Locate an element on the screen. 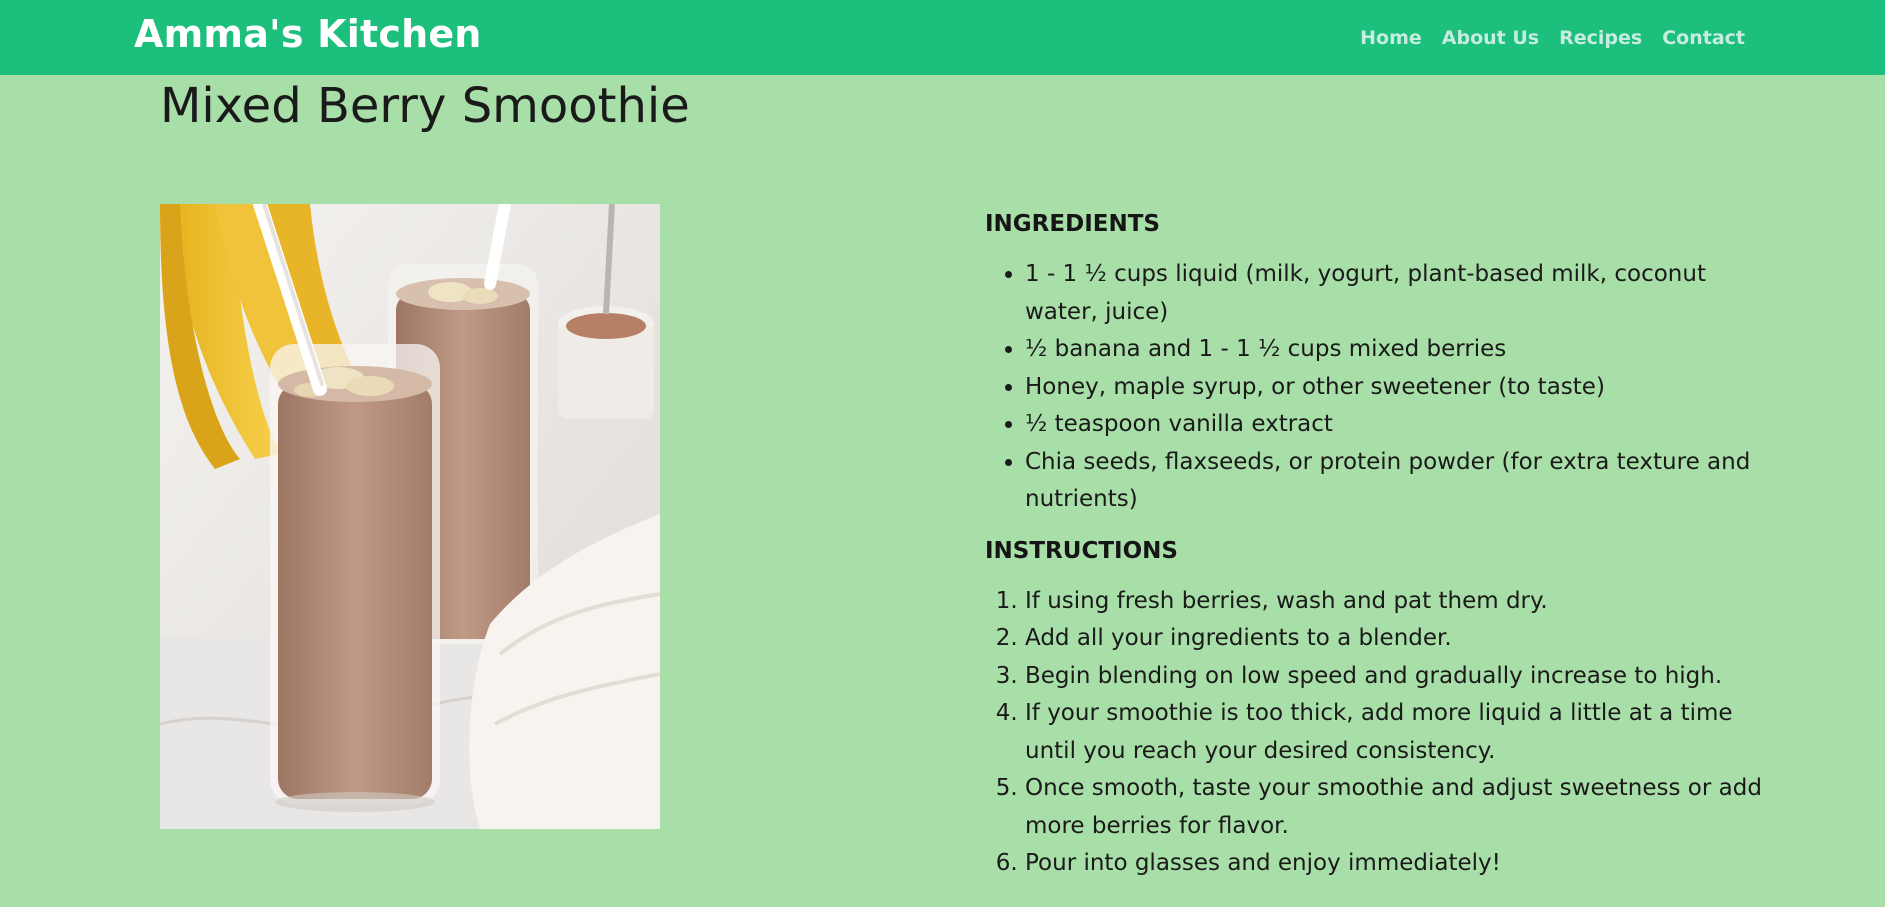  nav-links: Home About Us Recipes Contact is located at coordinates (1552, 38).